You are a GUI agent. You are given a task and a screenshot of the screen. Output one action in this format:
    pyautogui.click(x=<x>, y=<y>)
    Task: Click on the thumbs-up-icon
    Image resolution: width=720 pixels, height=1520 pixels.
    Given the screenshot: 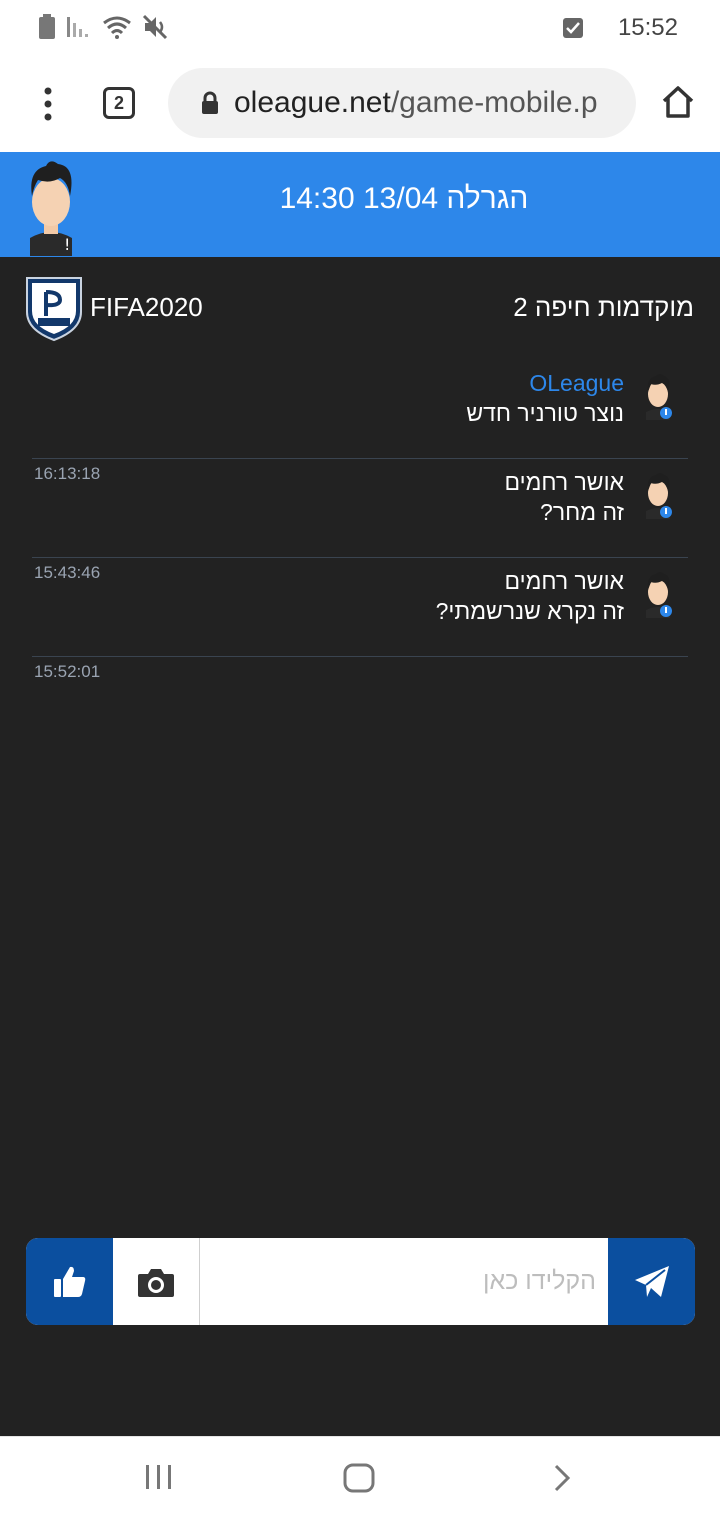 What is the action you would take?
    pyautogui.click(x=69, y=1281)
    